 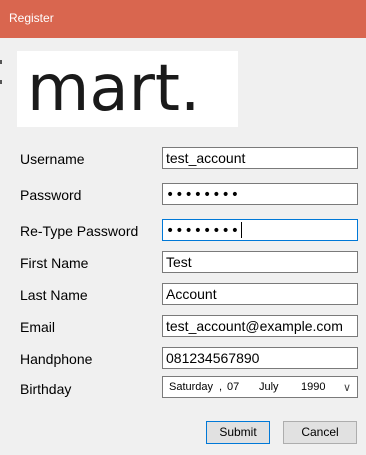 What do you see at coordinates (203, 195) in the screenshot?
I see `password-value: ••••••••` at bounding box center [203, 195].